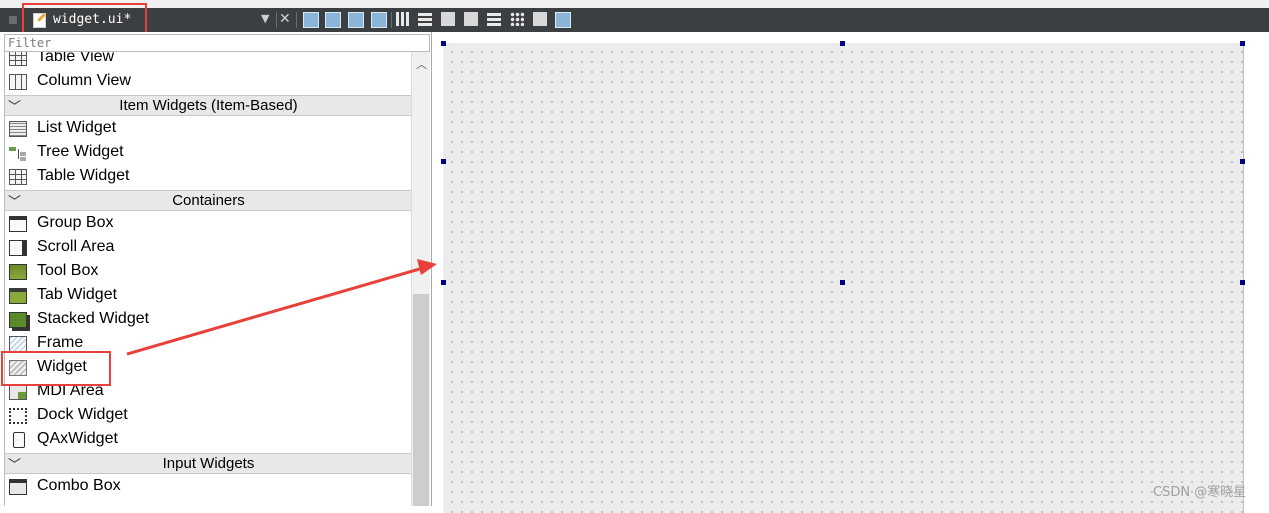  Describe the element at coordinates (421, 400) in the screenshot. I see `scrollbar-thumb` at that location.